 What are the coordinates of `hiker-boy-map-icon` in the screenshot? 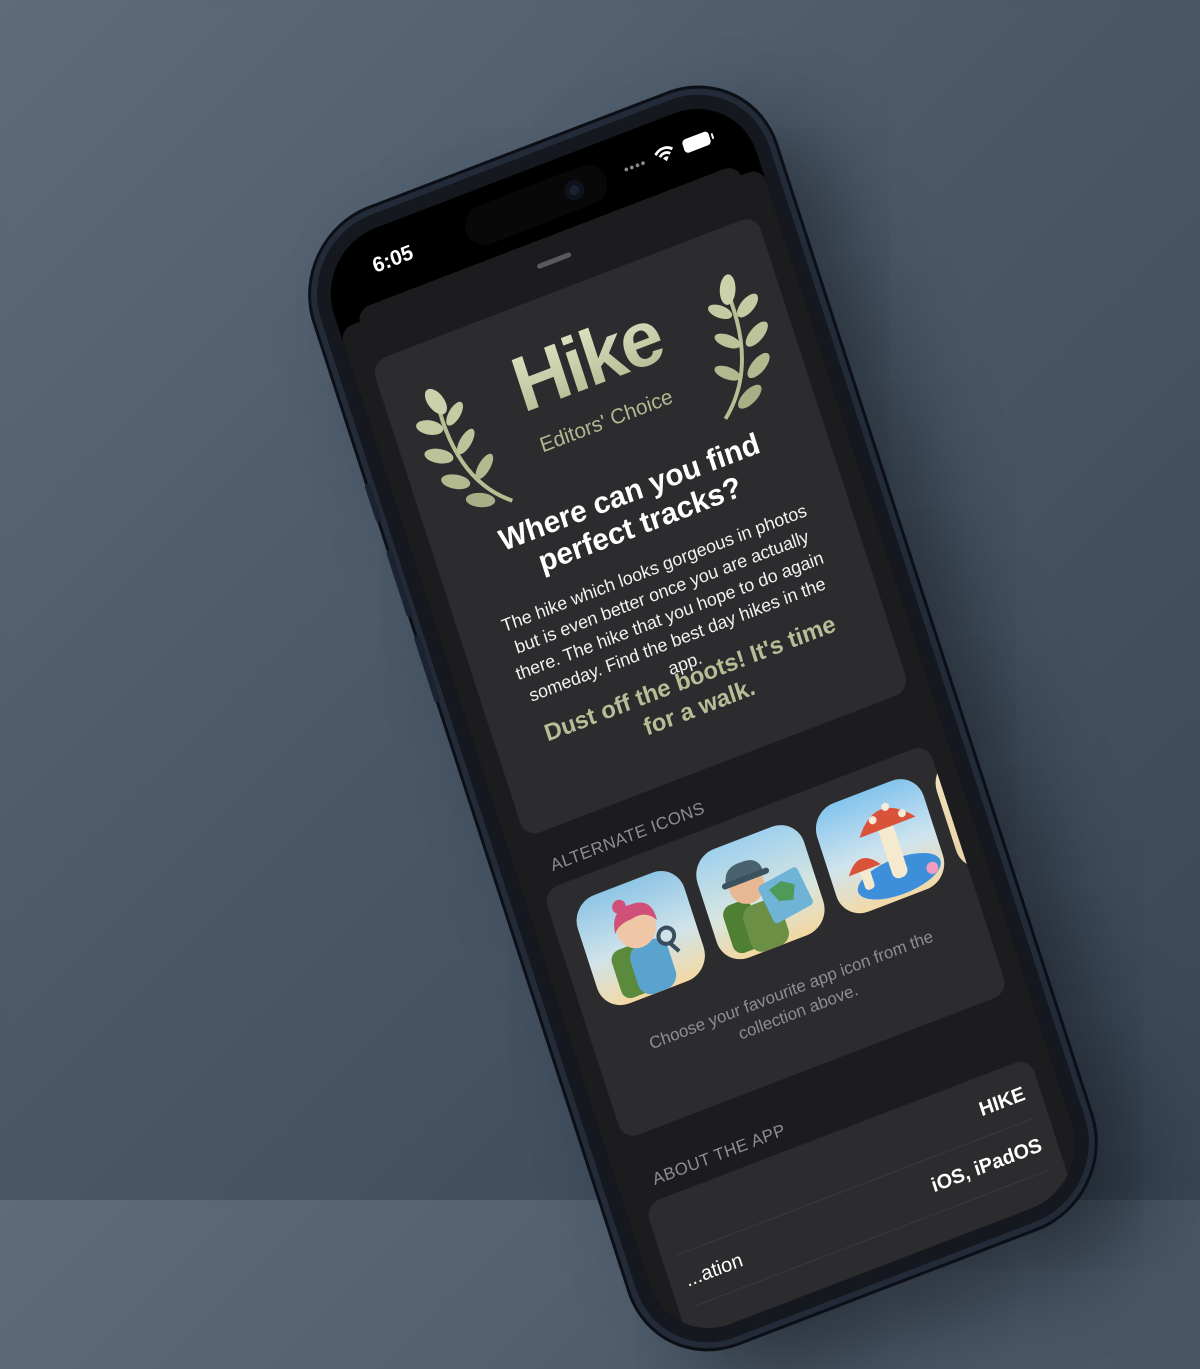 It's located at (760, 892).